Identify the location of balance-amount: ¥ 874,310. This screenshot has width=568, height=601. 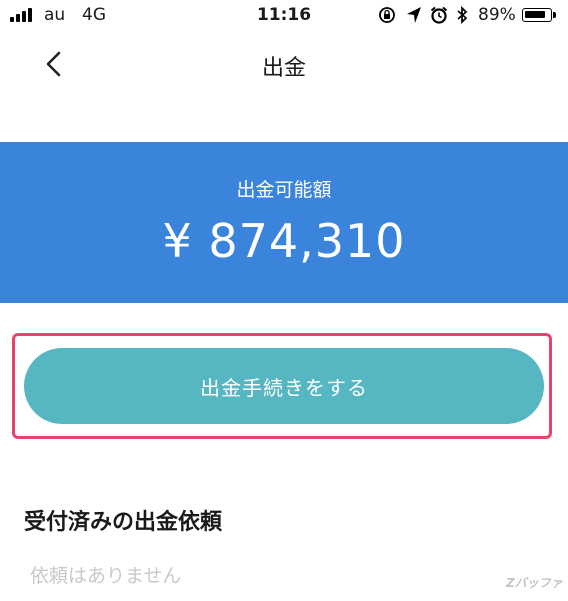
(284, 241).